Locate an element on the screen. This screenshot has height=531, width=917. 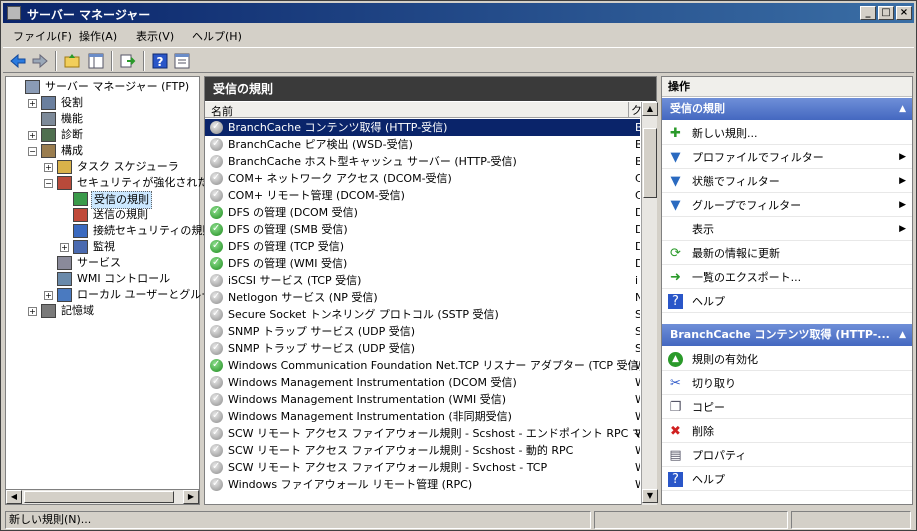
firewall-icon is located at coordinates (64, 183).